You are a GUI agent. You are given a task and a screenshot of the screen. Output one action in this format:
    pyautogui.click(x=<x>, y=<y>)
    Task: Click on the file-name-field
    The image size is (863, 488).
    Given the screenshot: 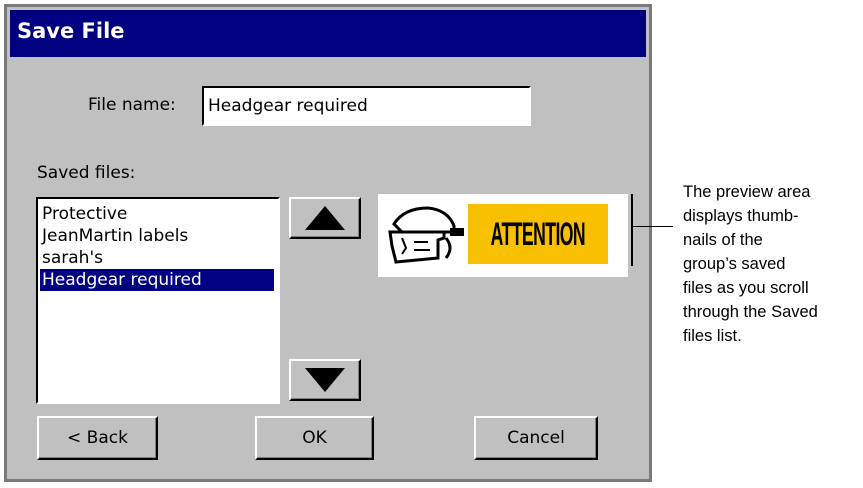 What is the action you would take?
    pyautogui.click(x=366, y=106)
    